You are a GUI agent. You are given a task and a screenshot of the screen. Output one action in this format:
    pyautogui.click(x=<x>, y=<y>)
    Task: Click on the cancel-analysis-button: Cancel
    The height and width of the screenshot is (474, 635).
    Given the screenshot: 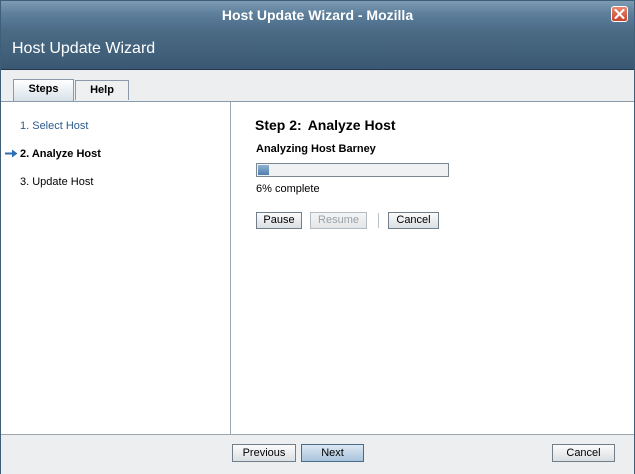 What is the action you would take?
    pyautogui.click(x=413, y=220)
    